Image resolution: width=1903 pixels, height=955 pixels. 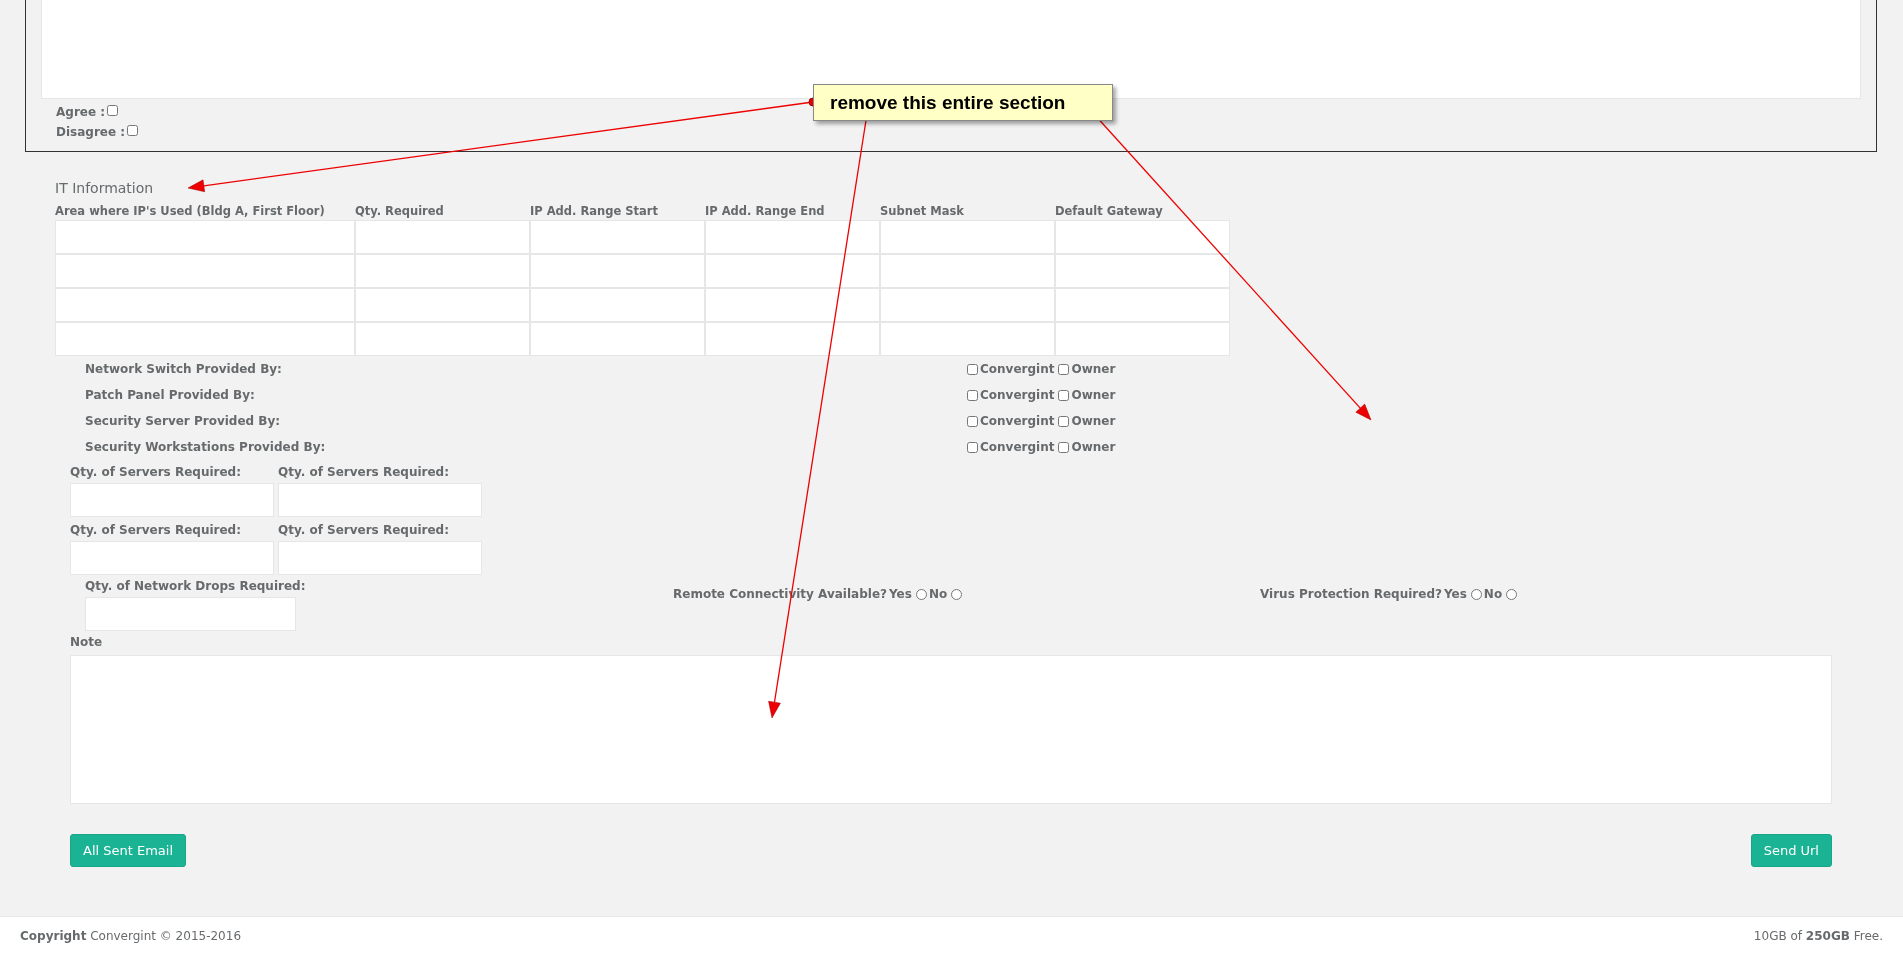 I want to click on column-header: Default Gateway, so click(x=1109, y=212).